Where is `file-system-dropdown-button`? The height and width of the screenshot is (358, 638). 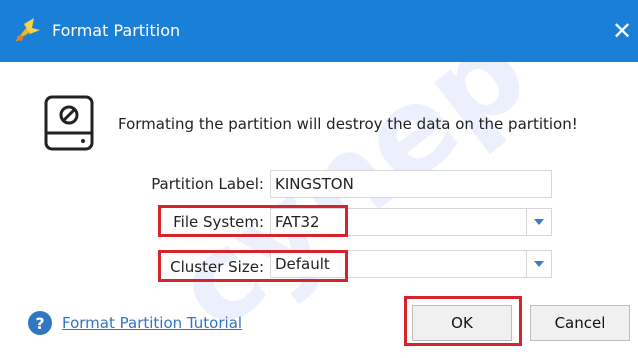
file-system-dropdown-button is located at coordinates (538, 222).